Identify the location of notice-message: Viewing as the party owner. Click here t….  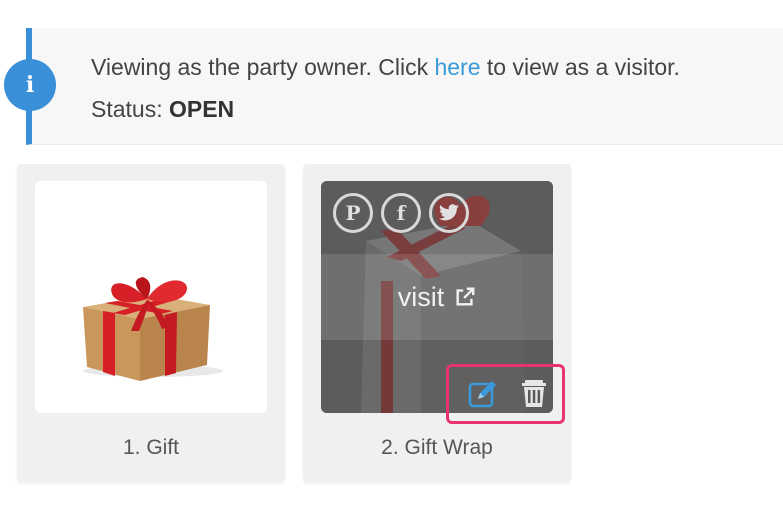
(385, 67).